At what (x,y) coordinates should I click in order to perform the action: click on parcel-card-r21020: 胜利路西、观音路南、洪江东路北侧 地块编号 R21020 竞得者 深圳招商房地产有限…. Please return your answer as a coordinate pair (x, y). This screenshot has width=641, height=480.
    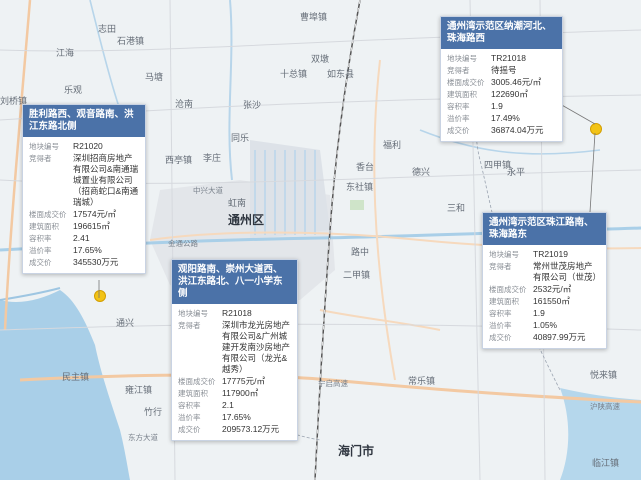
    Looking at the image, I should click on (84, 189).